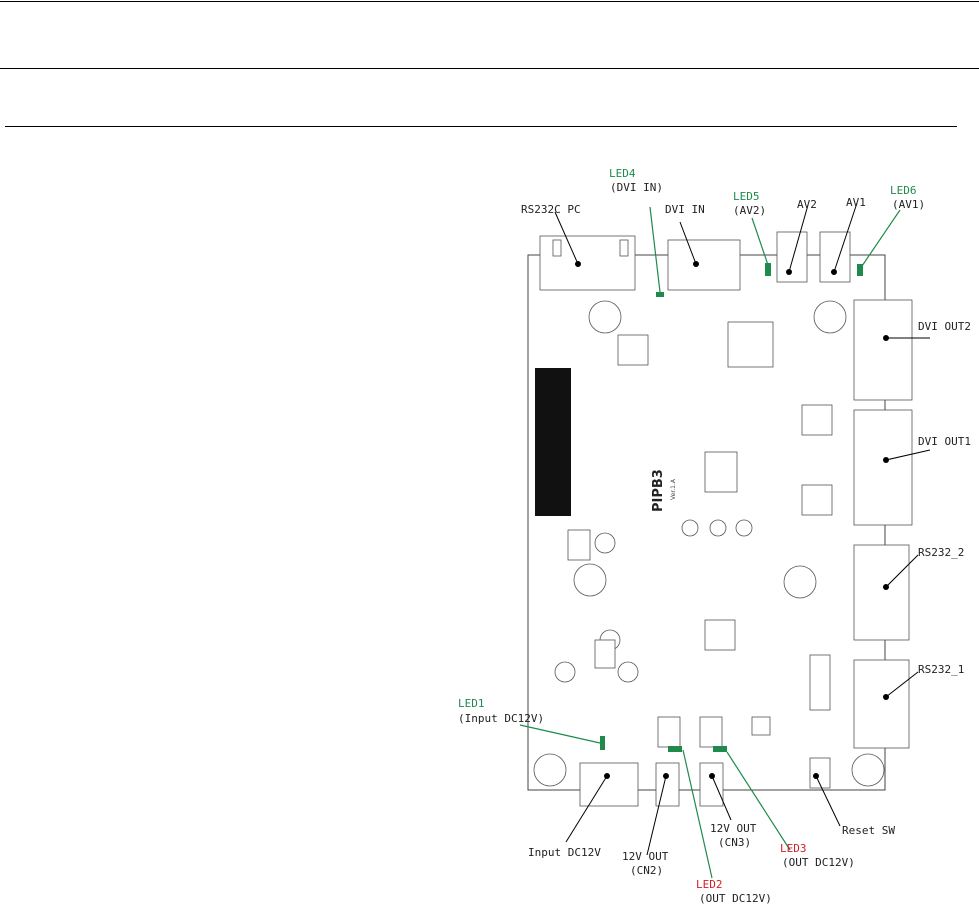 The image size is (979, 911). Describe the element at coordinates (673, 489) in the screenshot. I see `board-version: Ver.1.A` at that location.